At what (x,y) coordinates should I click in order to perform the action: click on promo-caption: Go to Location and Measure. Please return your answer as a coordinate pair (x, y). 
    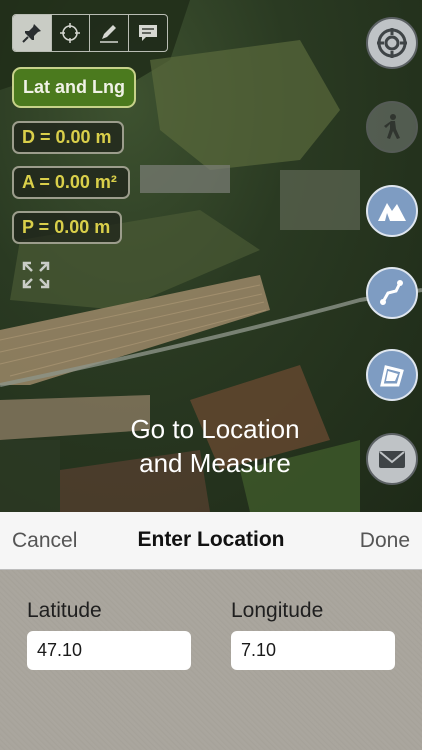
    Looking at the image, I should click on (211, 446).